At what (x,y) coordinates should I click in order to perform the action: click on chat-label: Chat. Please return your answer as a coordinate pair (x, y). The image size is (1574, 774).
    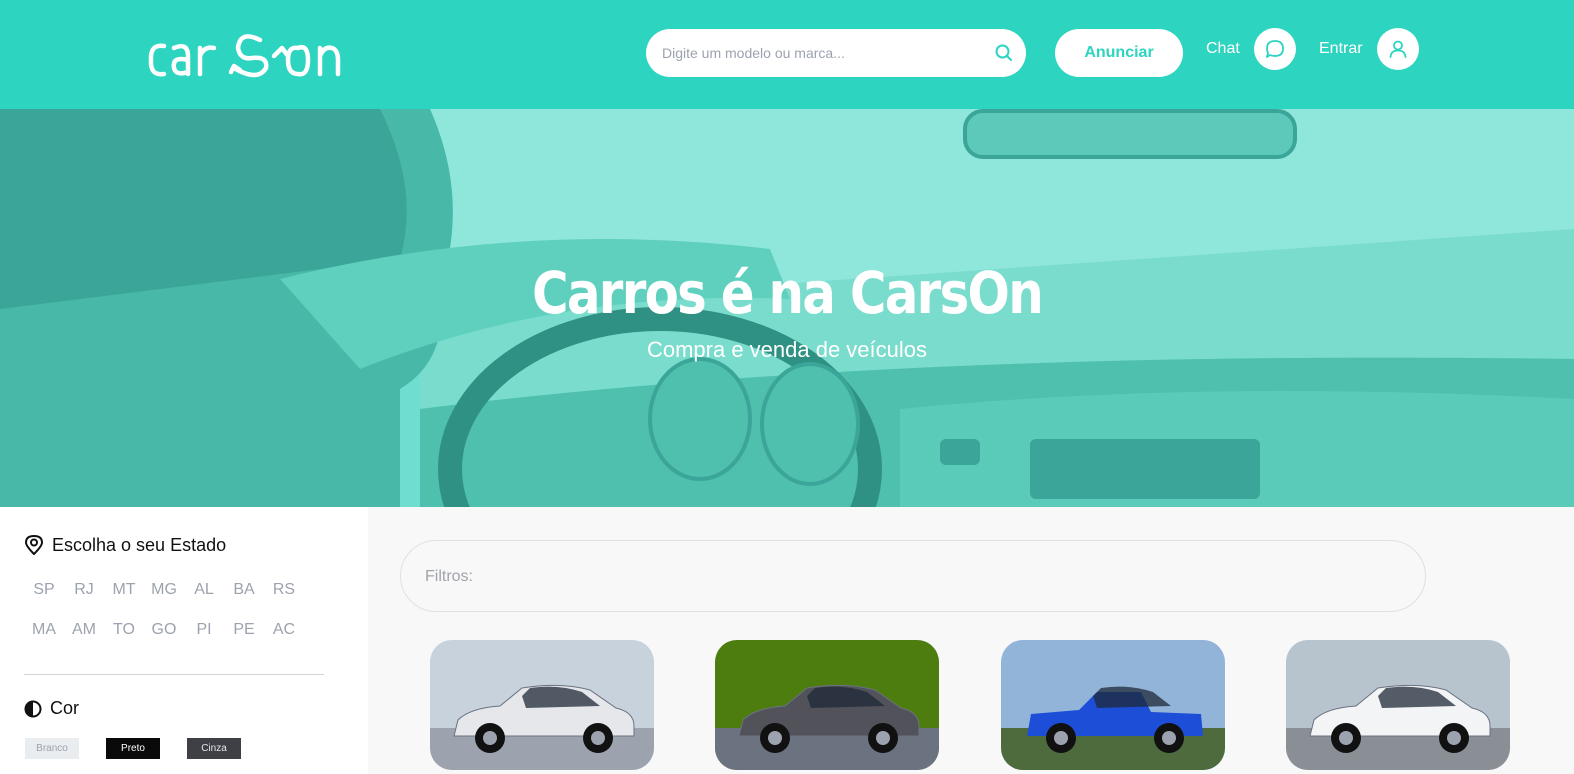
    Looking at the image, I should click on (1223, 48).